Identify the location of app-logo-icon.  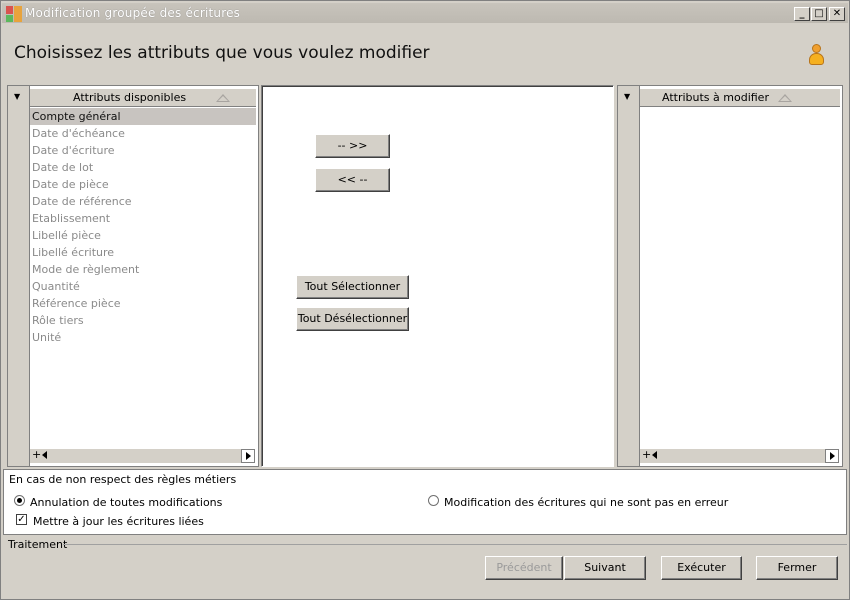
(14, 14).